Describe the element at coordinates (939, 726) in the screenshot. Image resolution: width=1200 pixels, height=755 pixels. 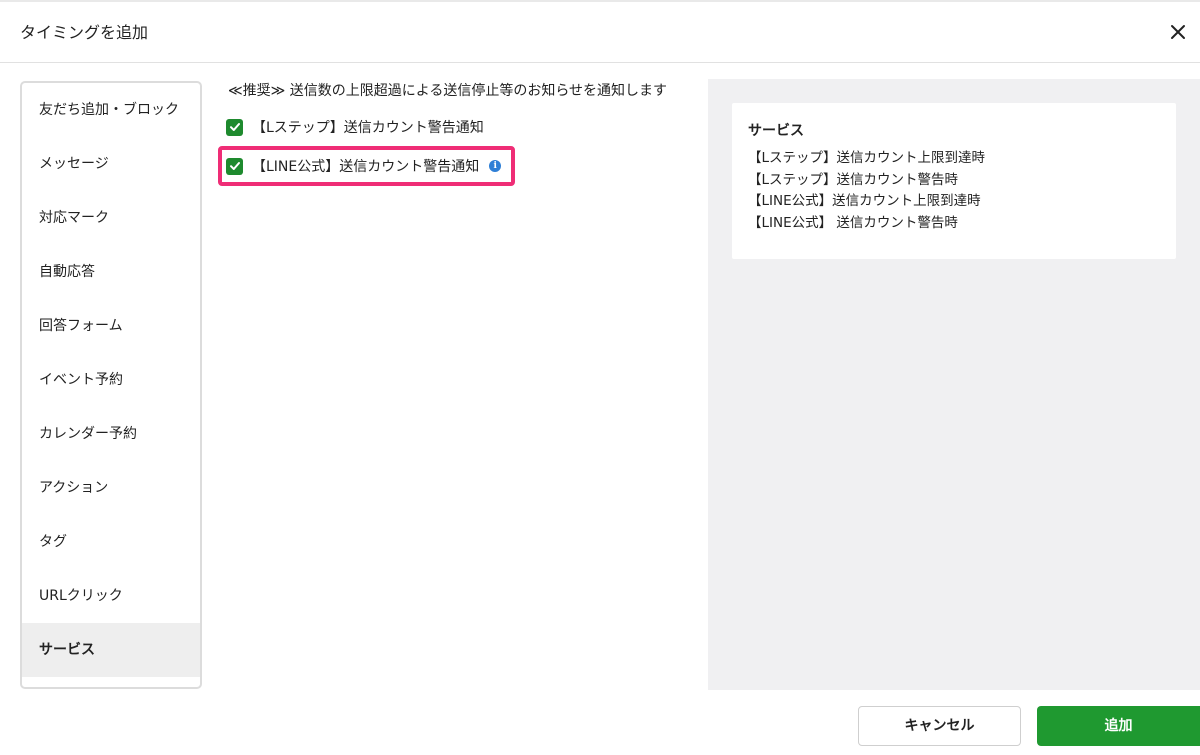
I see `cancel-button: キャンセル` at that location.